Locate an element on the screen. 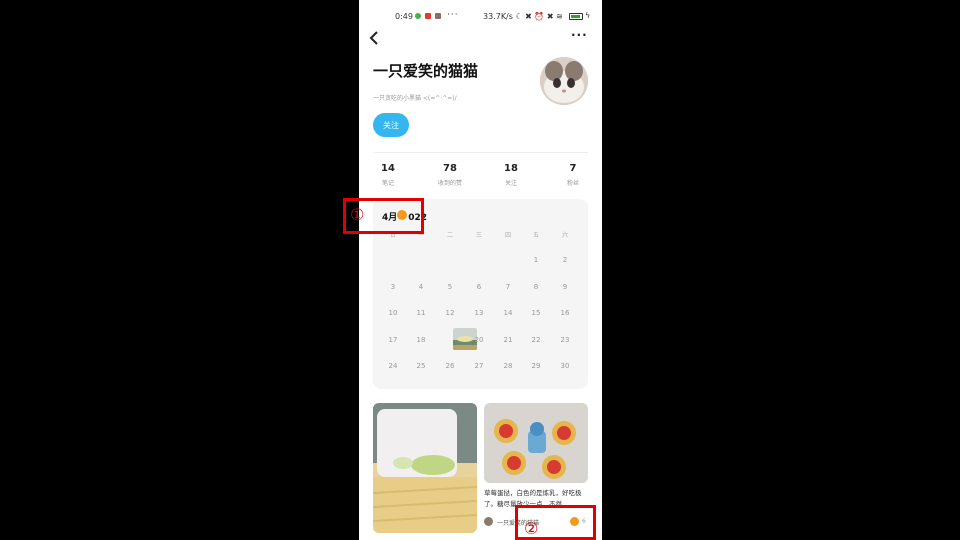 This screenshot has height=540, width=960. avatar is located at coordinates (564, 81).